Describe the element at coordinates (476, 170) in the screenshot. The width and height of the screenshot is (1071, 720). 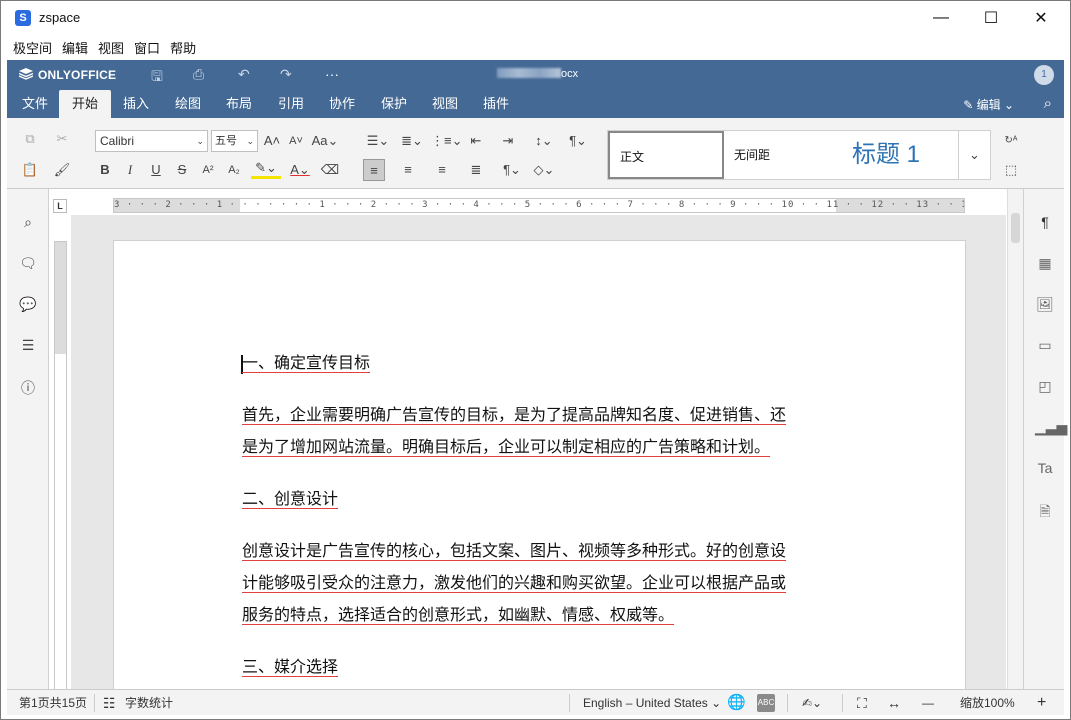
I see `justify-icon: ≣` at that location.